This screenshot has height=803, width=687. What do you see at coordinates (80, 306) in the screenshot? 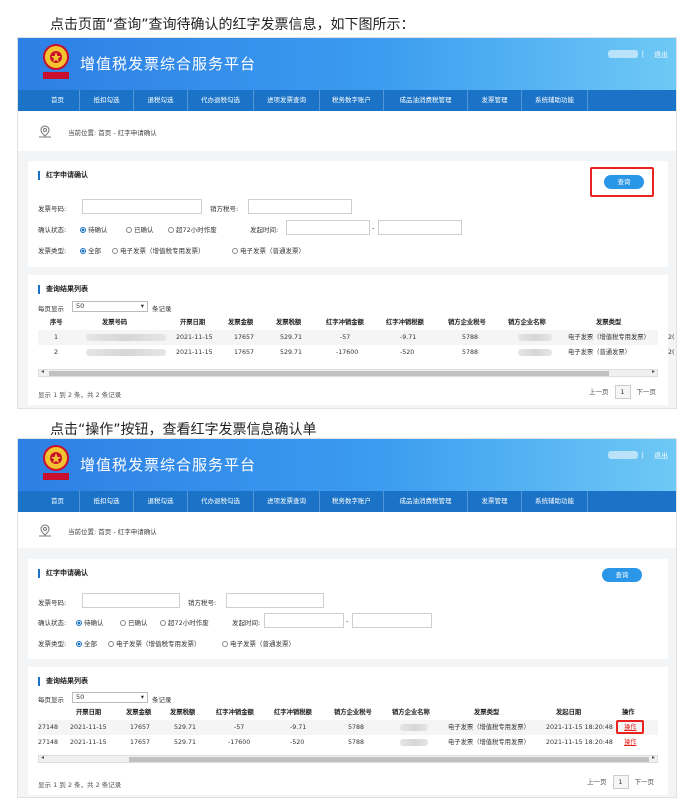
I see `page-size-value: 50` at bounding box center [80, 306].